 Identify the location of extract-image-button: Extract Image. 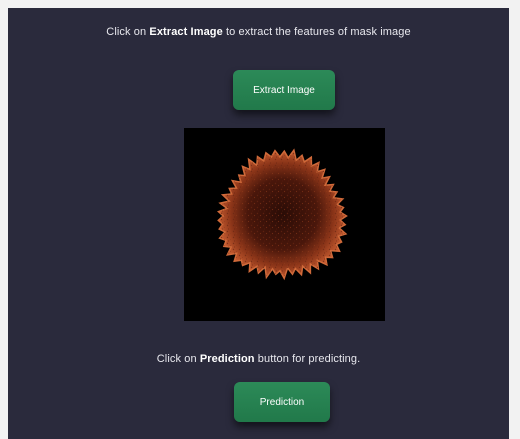
(284, 90).